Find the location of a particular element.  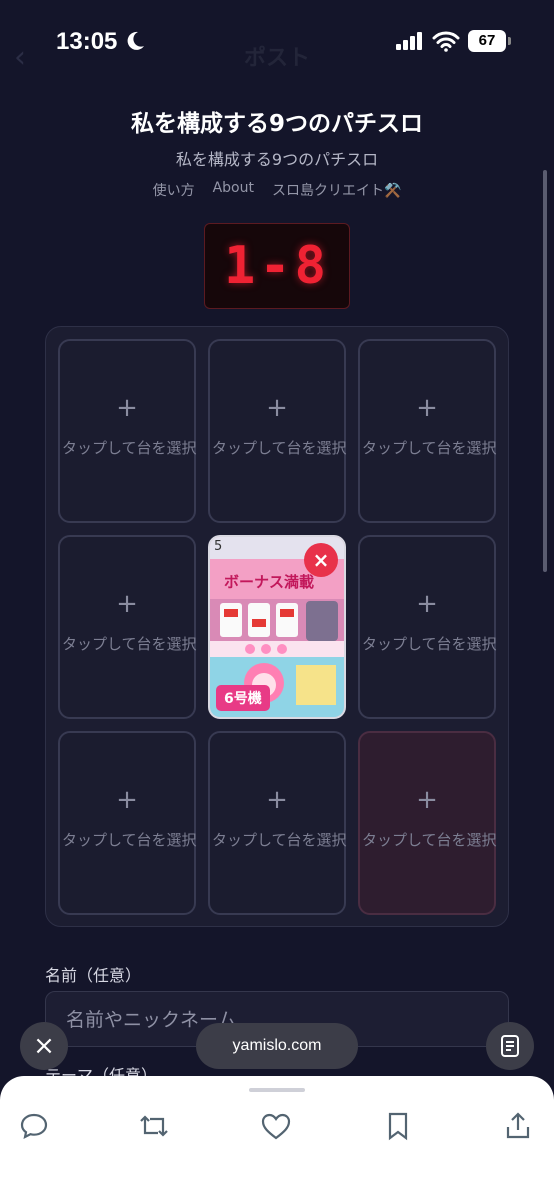

bookmark-icon is located at coordinates (398, 1126).